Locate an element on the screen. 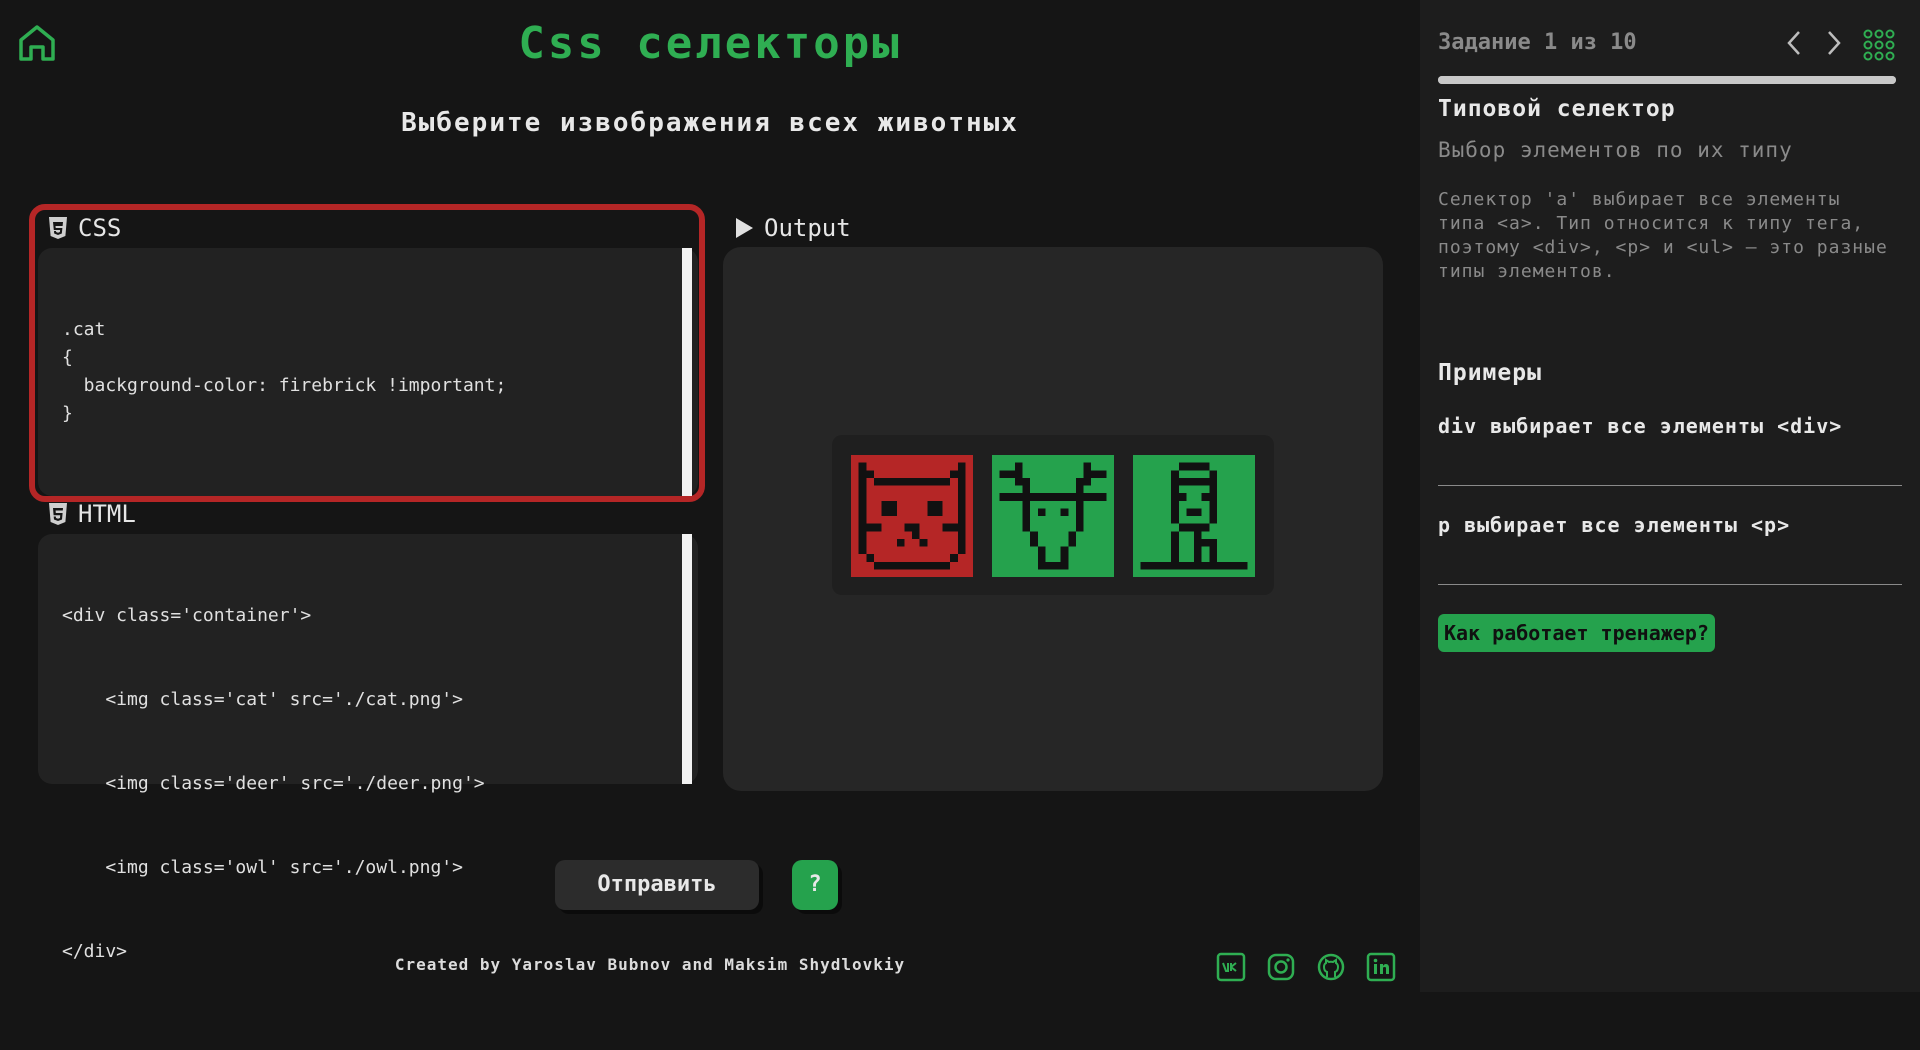 The width and height of the screenshot is (1920, 1050). chevron-right-icon is located at coordinates (1833, 43).